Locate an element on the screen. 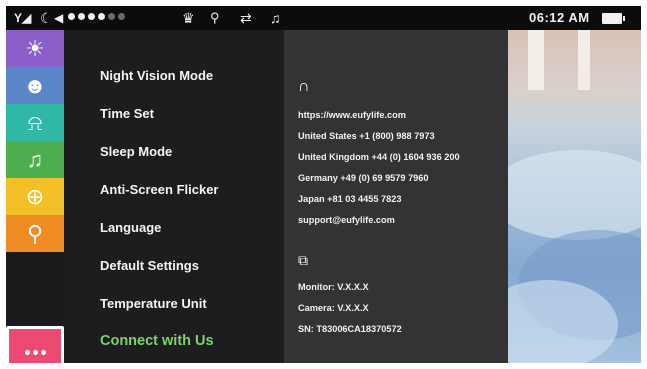 This screenshot has width=647, height=369. menu-item-connect-with-us: Connect with Us is located at coordinates (157, 341).